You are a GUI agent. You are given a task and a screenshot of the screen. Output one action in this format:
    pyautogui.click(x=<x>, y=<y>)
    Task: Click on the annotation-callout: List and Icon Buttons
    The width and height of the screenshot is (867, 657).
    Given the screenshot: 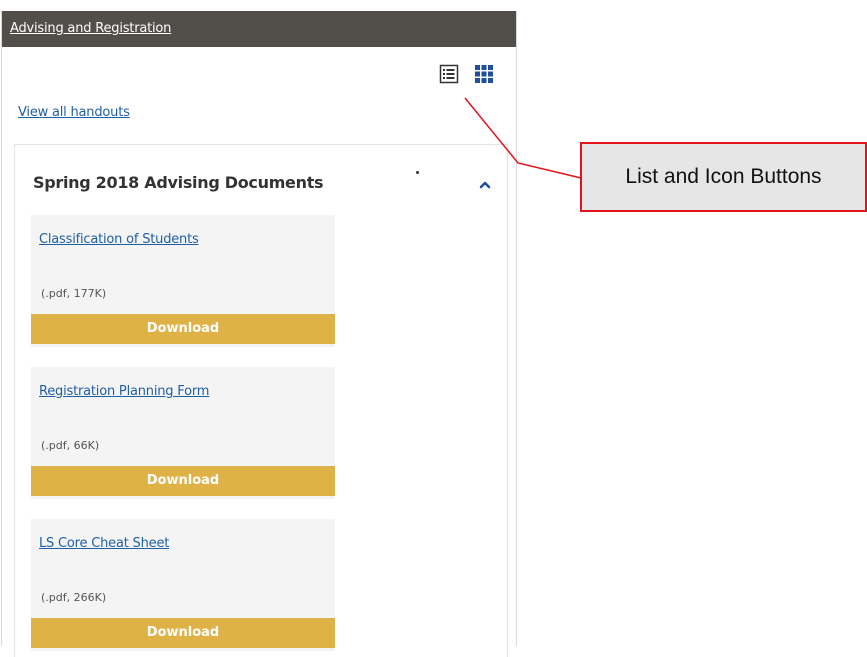 What is the action you would take?
    pyautogui.click(x=723, y=177)
    